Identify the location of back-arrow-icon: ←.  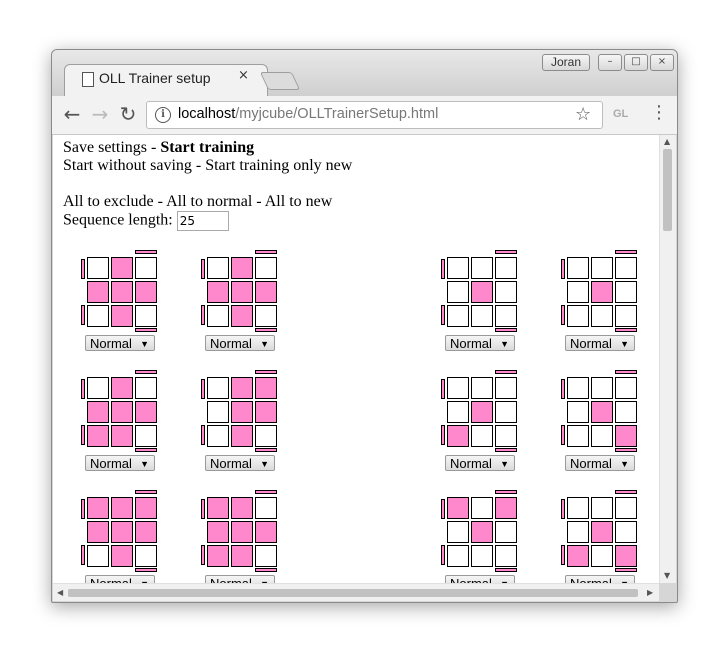
(72, 114).